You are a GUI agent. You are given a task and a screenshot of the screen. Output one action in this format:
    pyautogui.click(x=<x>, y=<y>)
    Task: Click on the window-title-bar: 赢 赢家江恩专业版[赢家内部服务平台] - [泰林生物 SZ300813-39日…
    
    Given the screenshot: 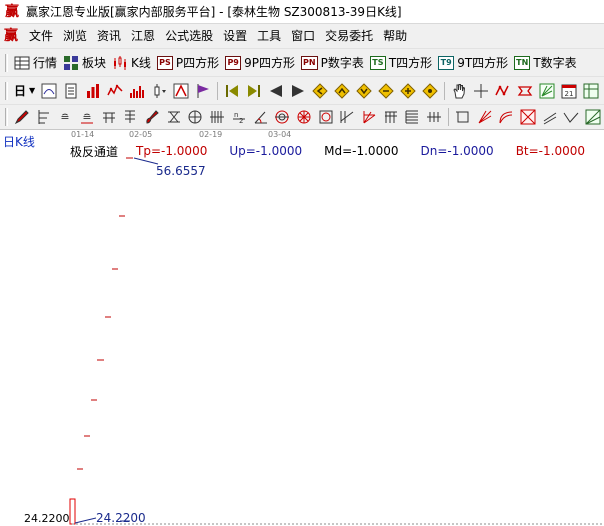 What is the action you would take?
    pyautogui.click(x=302, y=12)
    